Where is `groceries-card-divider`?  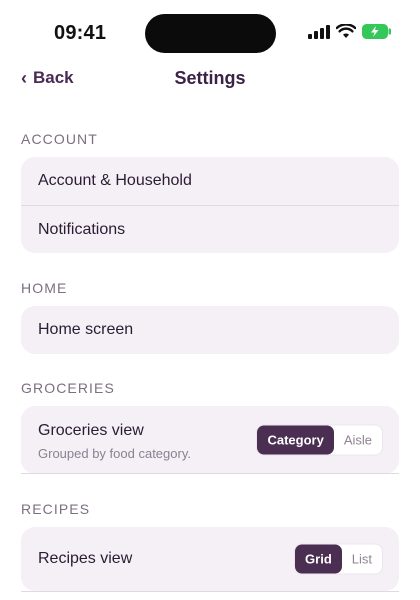
groceries-card-divider is located at coordinates (210, 473).